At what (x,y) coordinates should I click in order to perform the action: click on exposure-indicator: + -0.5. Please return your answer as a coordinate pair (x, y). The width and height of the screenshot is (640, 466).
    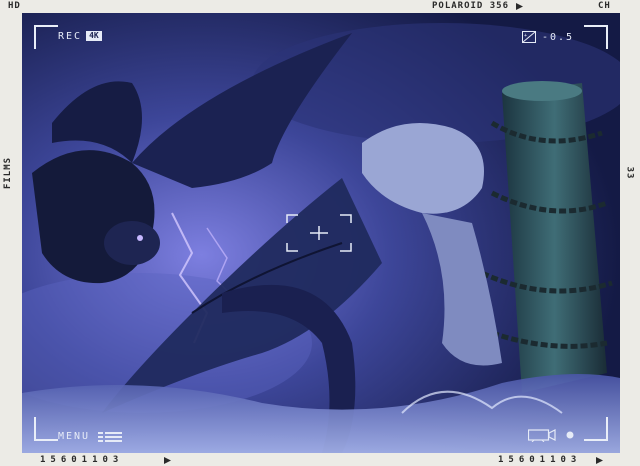
    Looking at the image, I should click on (548, 37).